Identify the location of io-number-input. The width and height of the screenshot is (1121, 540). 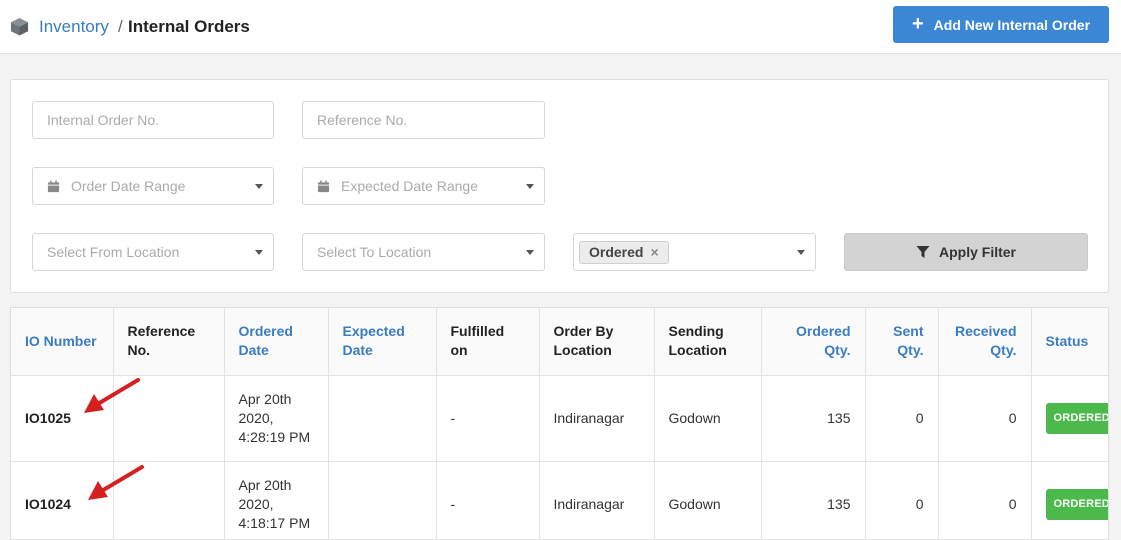
(153, 120).